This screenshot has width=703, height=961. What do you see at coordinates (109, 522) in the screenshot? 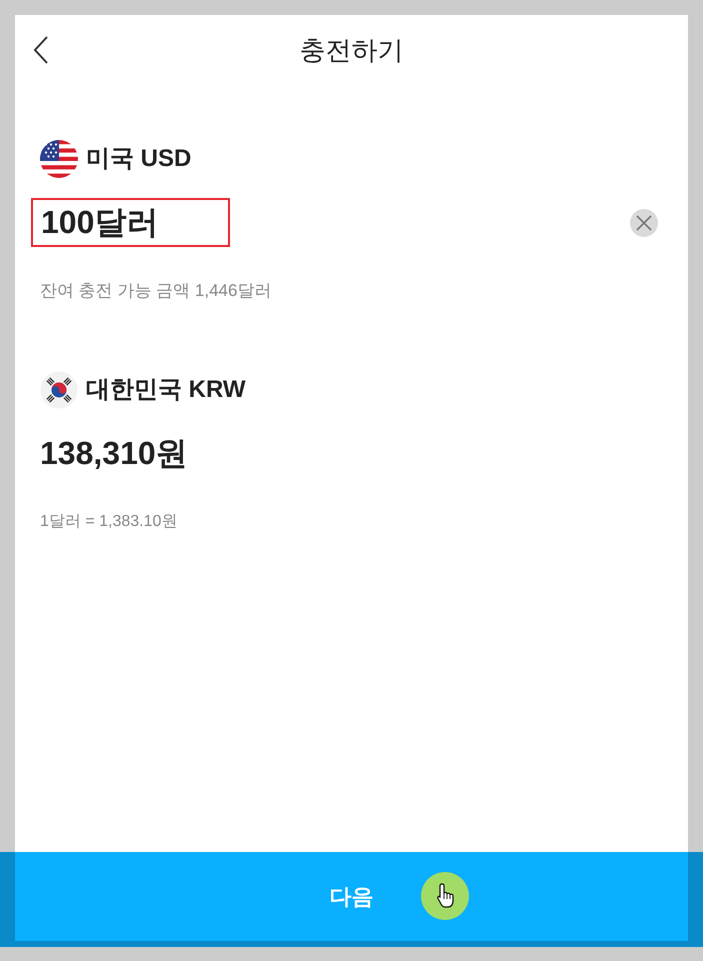
I see `exchange-rate-text: 1달러 = 1,383.10원` at bounding box center [109, 522].